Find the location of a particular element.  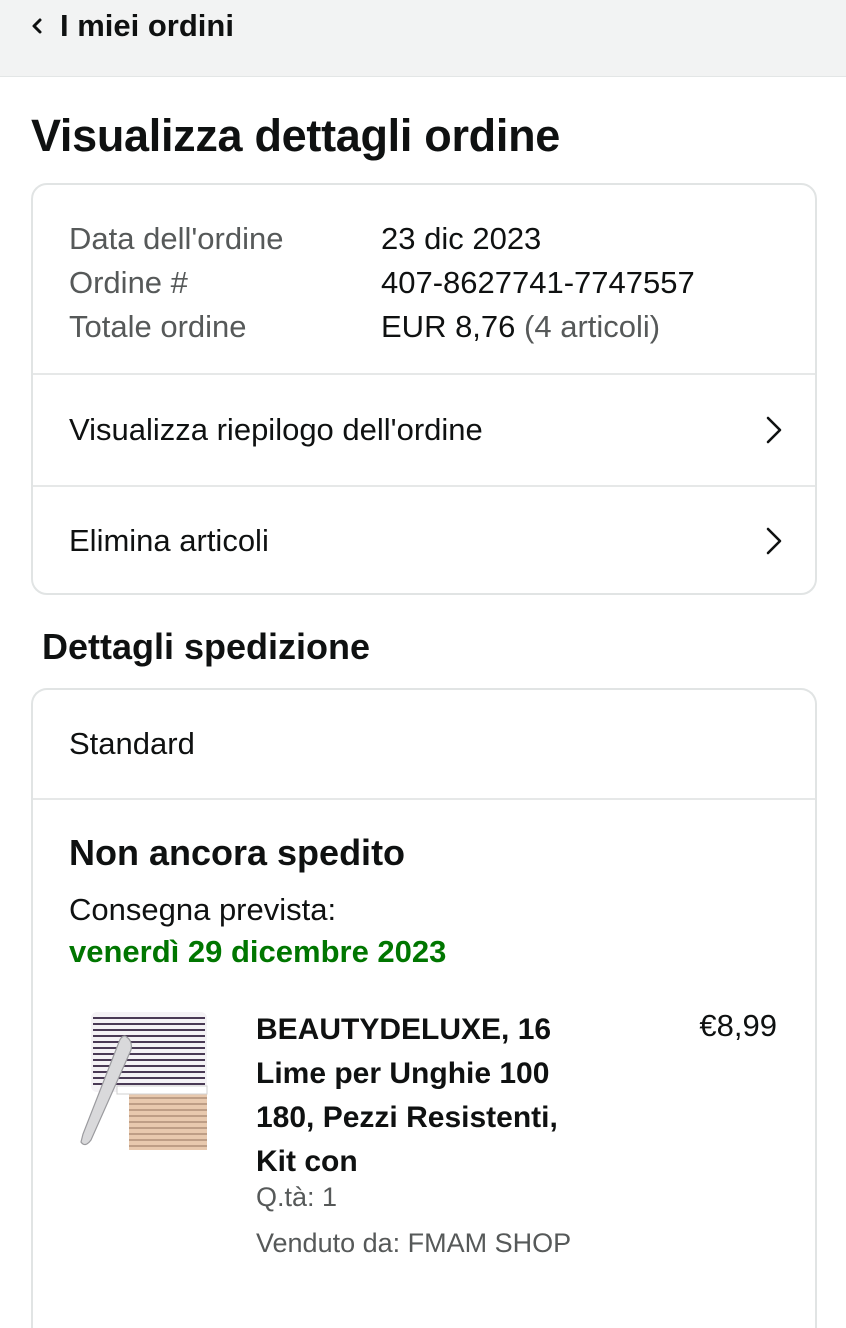

order-number-value: 407-8627741-7747557 is located at coordinates (538, 282).